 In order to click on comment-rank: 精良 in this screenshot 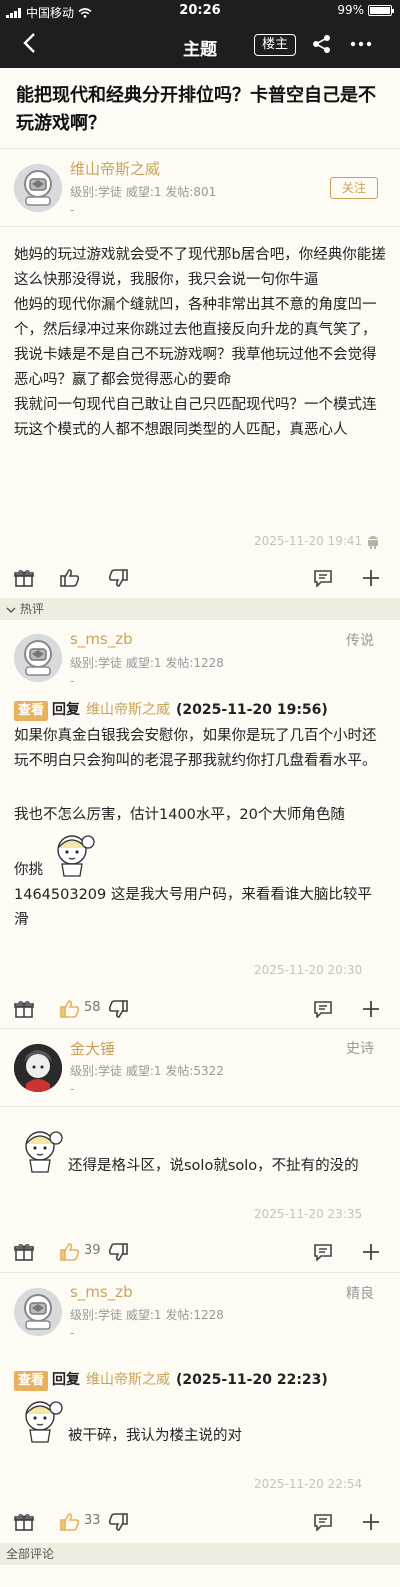, I will do `click(360, 1294)`.